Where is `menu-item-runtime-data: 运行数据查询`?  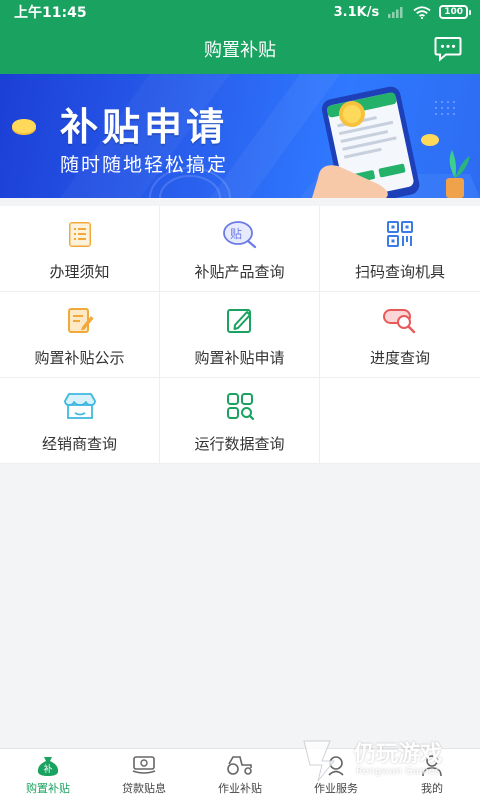 menu-item-runtime-data: 运行数据查询 is located at coordinates (240, 421).